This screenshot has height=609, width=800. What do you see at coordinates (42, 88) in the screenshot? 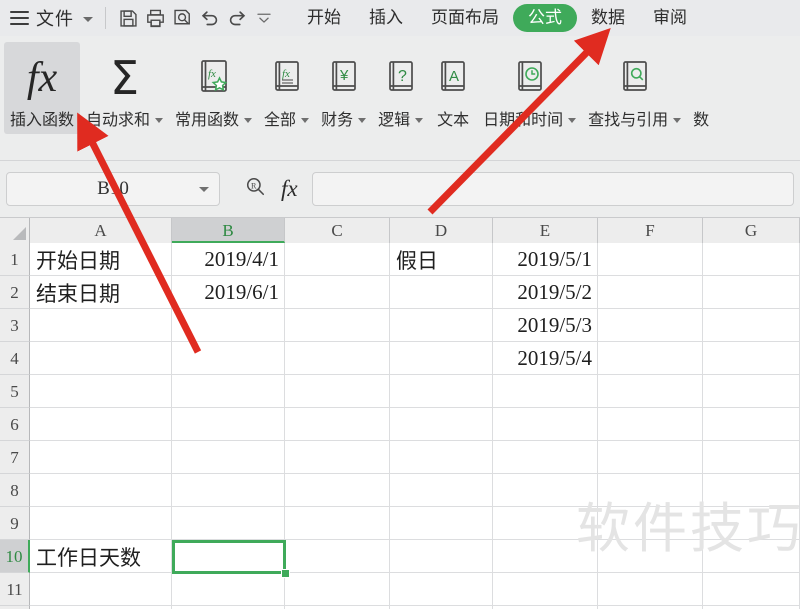
I see `insert-function-button: fx 插入函数` at bounding box center [42, 88].